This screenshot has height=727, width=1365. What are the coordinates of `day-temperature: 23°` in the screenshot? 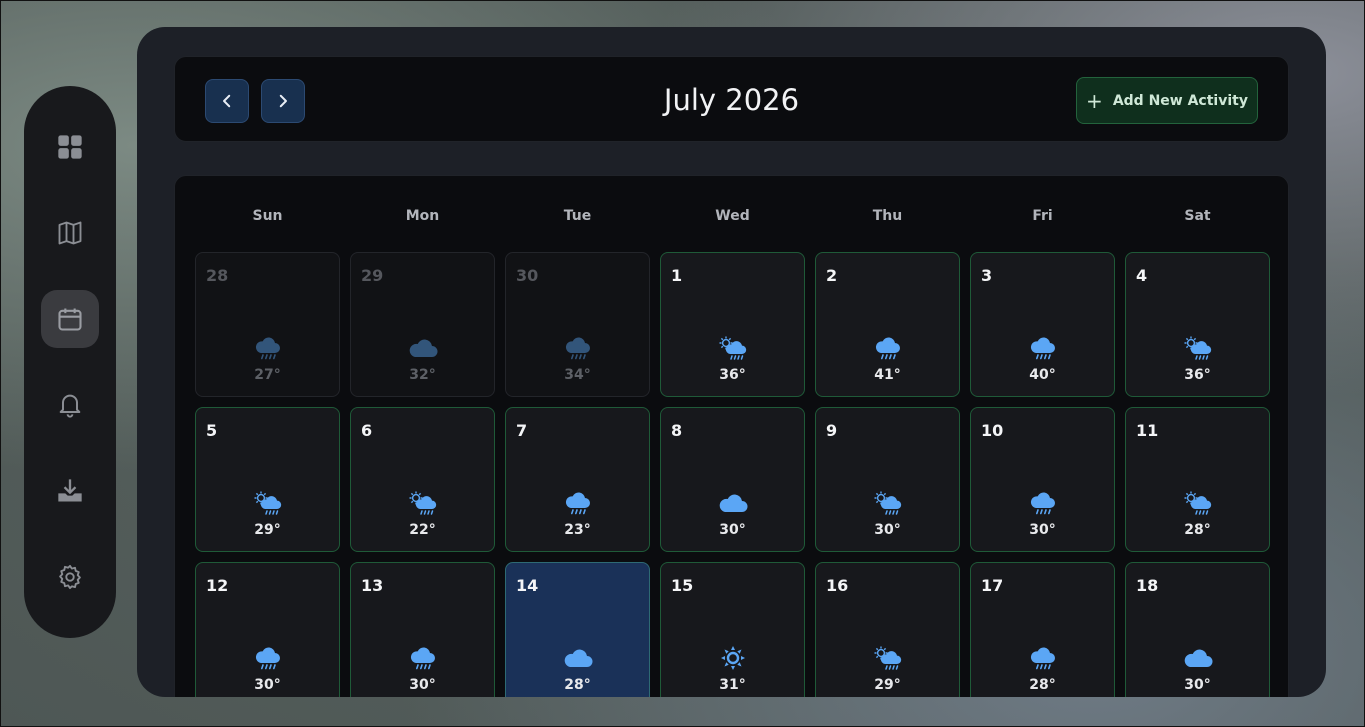 It's located at (577, 530).